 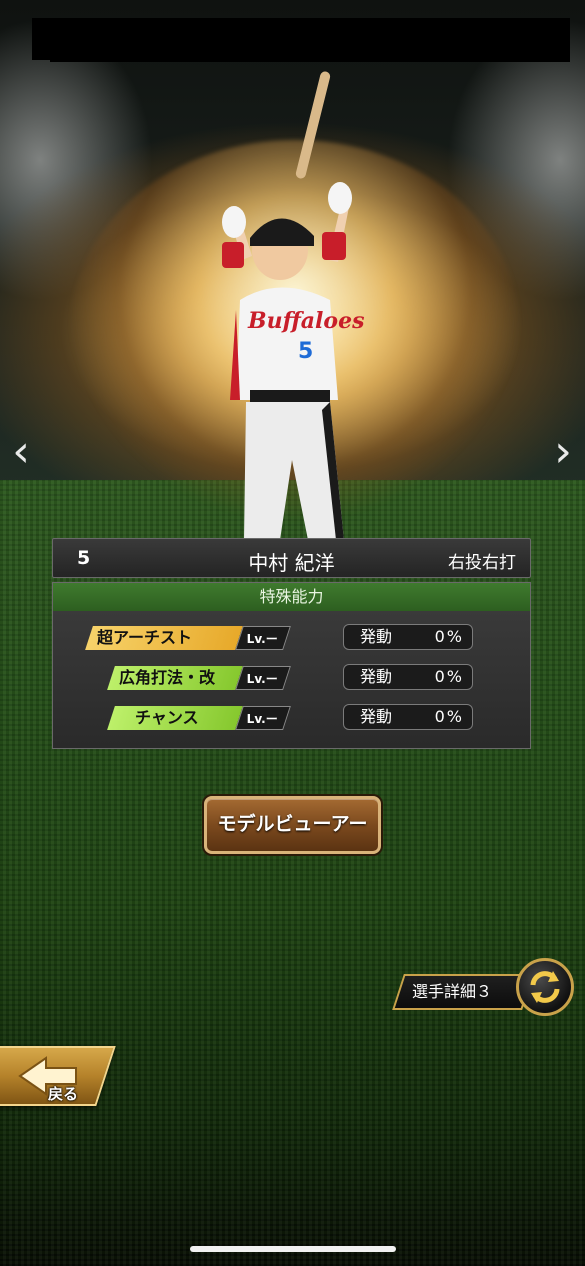 I want to click on switch-arrows-icon, so click(x=545, y=987).